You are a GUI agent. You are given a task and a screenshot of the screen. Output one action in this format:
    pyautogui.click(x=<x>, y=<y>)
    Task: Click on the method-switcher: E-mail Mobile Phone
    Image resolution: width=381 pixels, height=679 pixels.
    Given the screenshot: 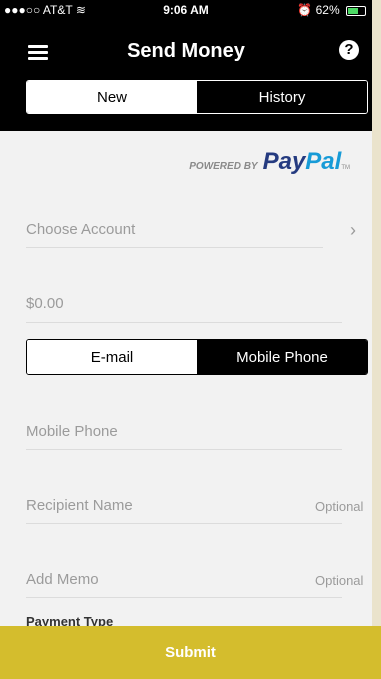 What is the action you would take?
    pyautogui.click(x=197, y=357)
    